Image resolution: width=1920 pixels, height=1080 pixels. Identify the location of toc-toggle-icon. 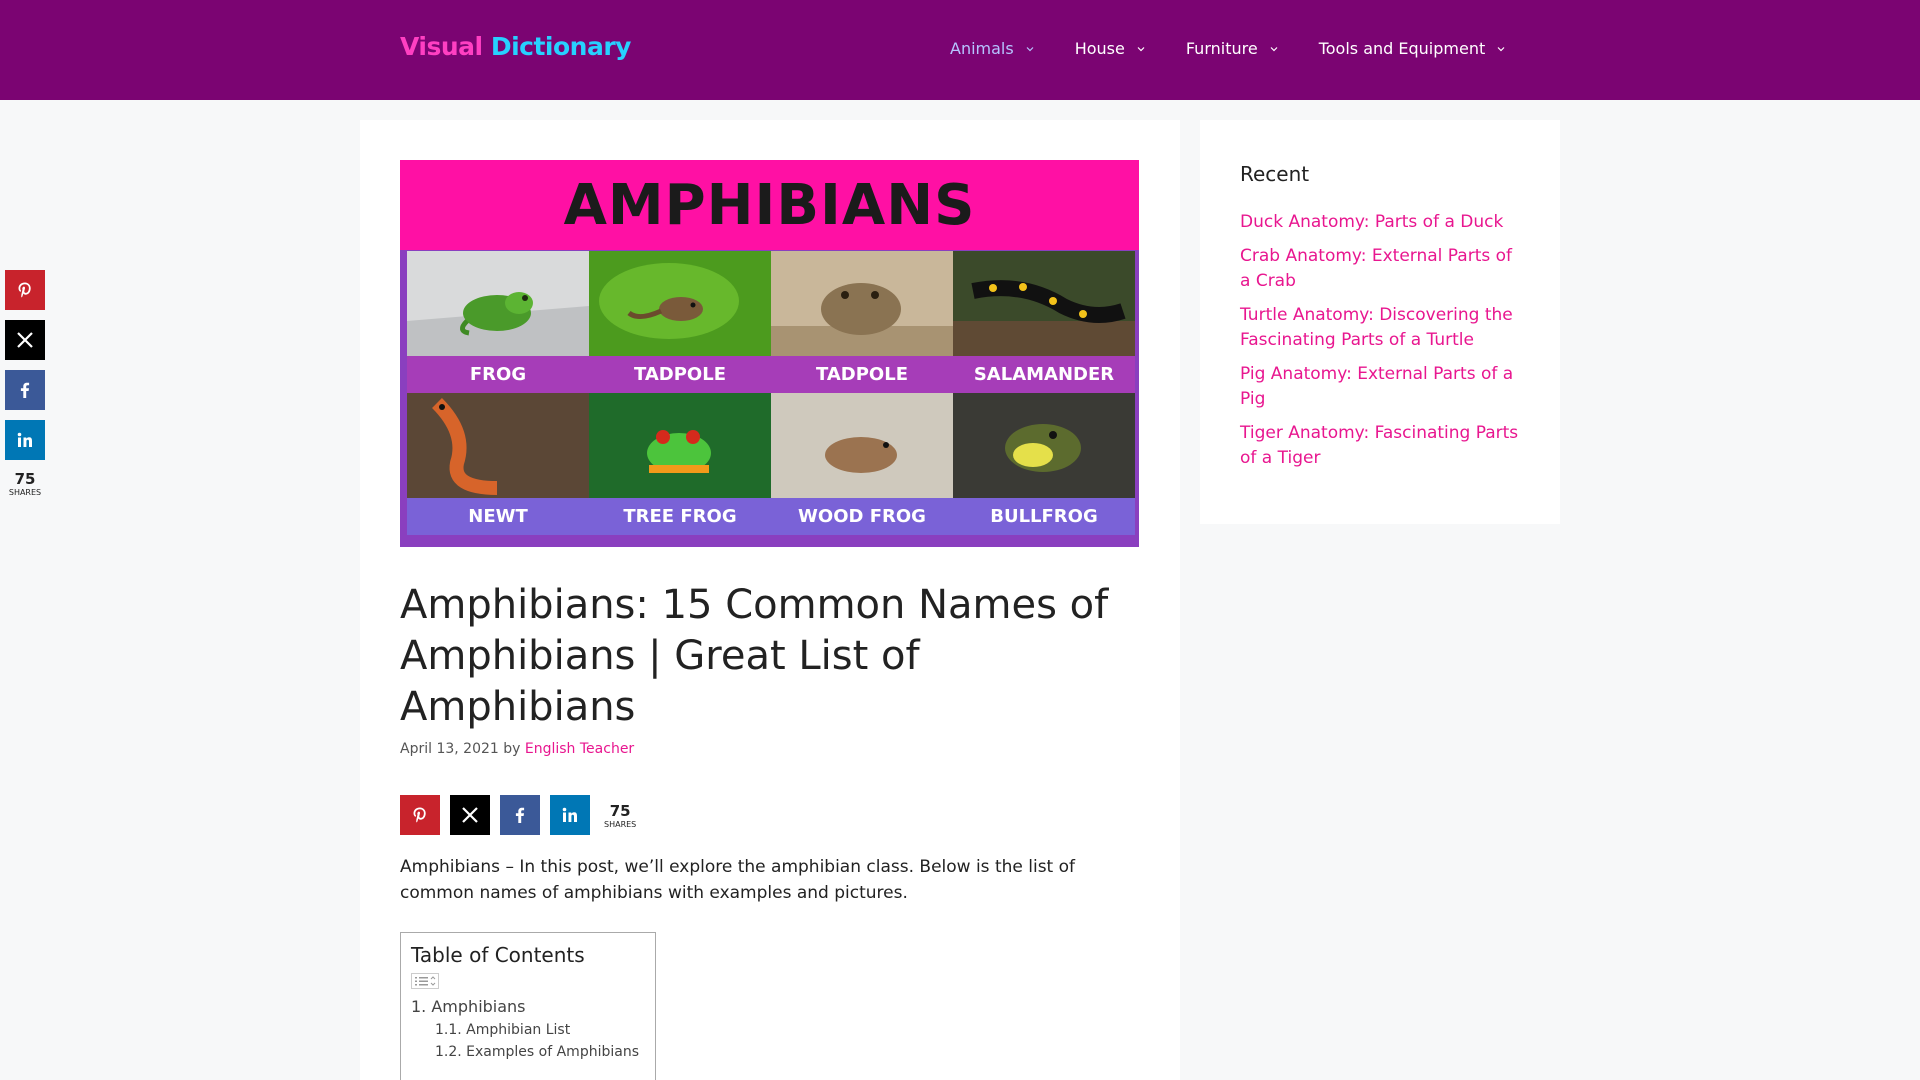
(425, 981).